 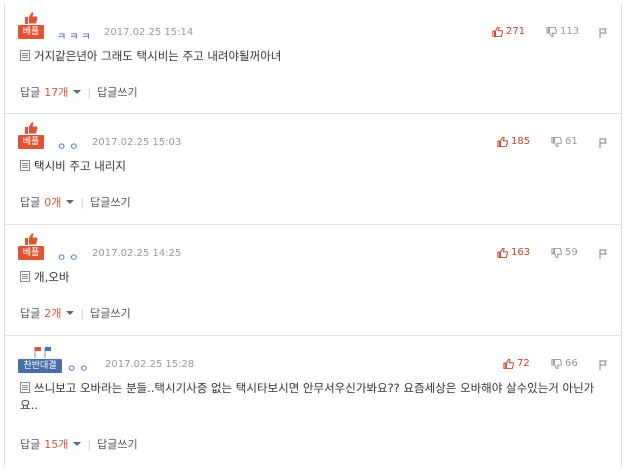 I want to click on reply-count: 17개, so click(x=56, y=92).